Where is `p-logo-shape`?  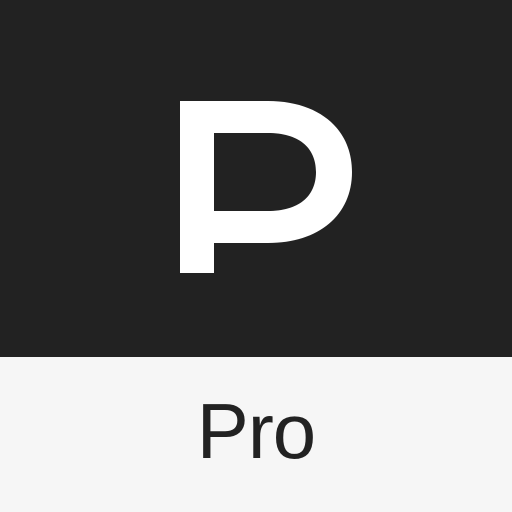
p-logo-shape is located at coordinates (266, 187).